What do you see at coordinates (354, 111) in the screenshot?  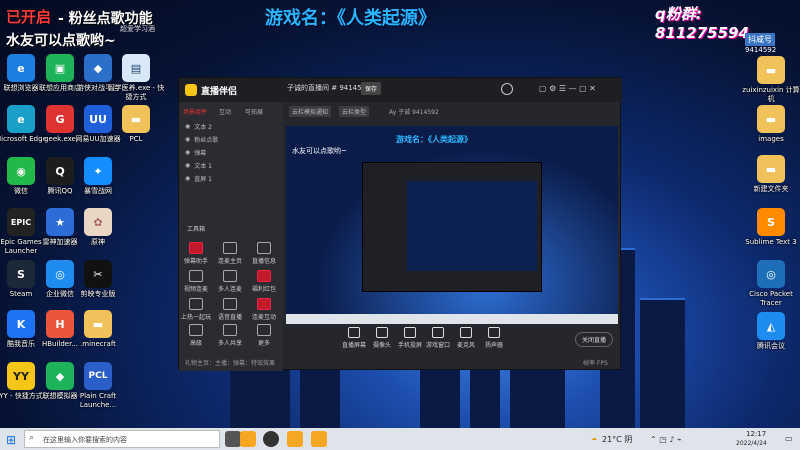 I see `room-badge: 云栏类型` at bounding box center [354, 111].